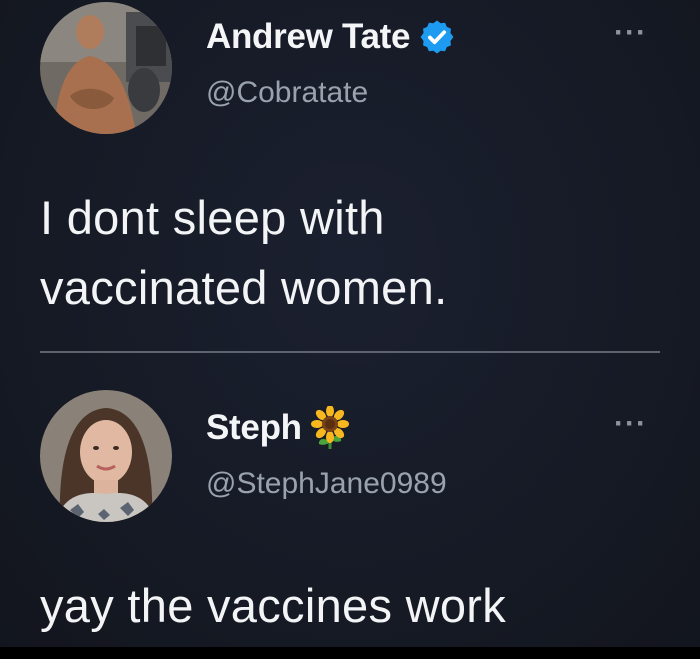 The width and height of the screenshot is (700, 659). Describe the element at coordinates (244, 252) in the screenshot. I see `tweet-text: I dont sleep with vaccinated women.` at that location.